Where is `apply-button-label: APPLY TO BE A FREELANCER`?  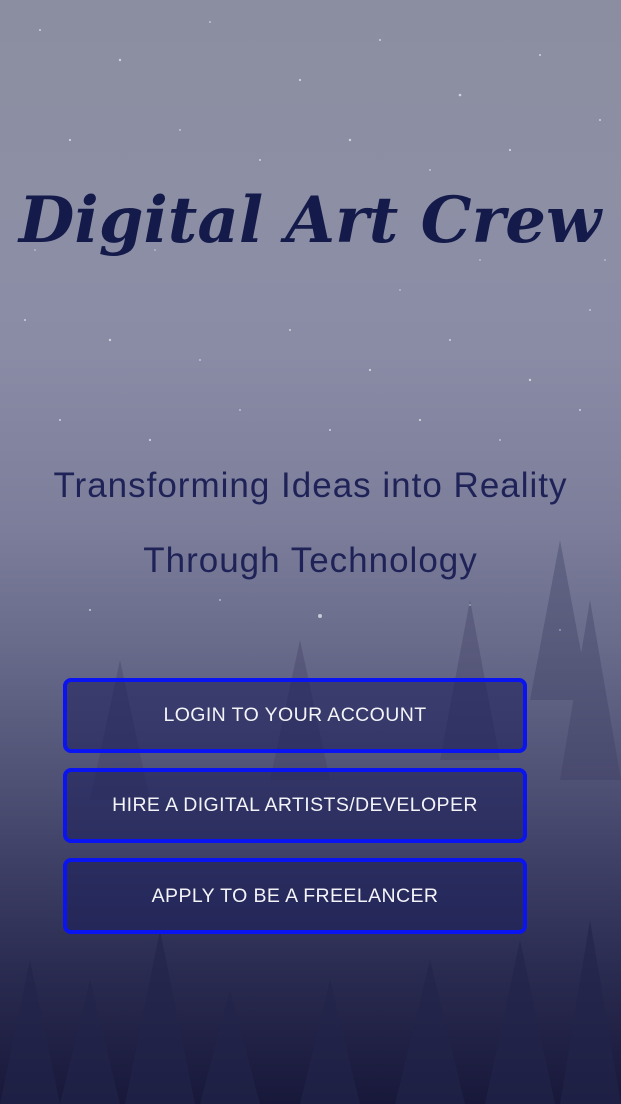
apply-button-label: APPLY TO BE A FREELANCER is located at coordinates (295, 895).